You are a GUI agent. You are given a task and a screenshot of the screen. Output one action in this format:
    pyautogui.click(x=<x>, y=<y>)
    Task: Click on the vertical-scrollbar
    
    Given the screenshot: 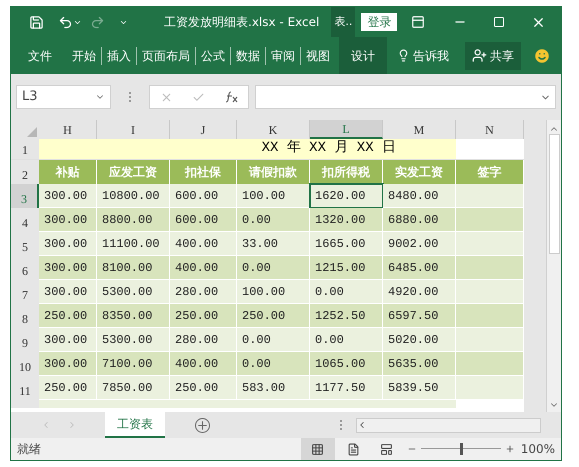 What is the action you would take?
    pyautogui.click(x=553, y=266)
    